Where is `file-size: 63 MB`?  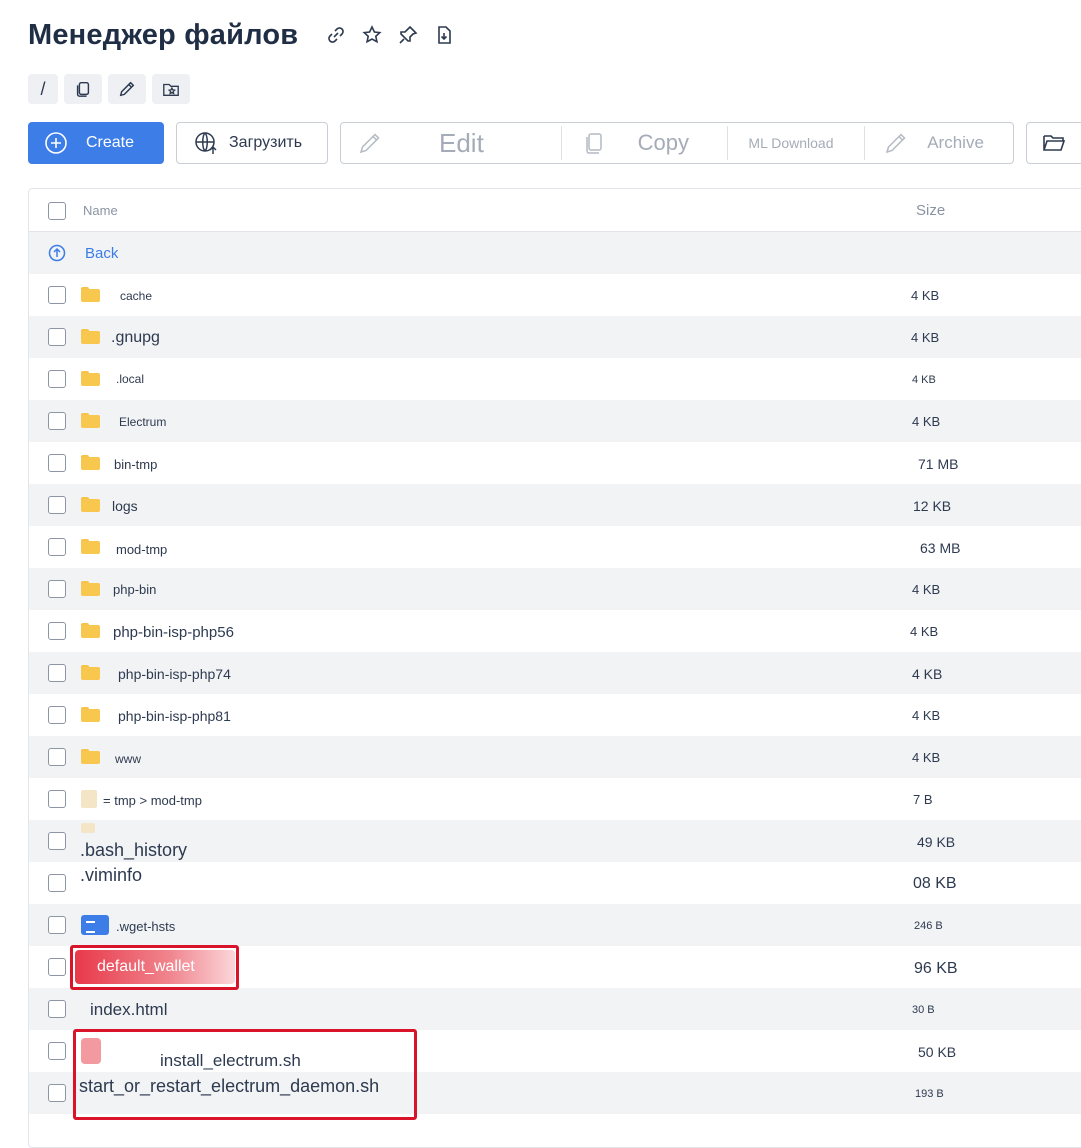 file-size: 63 MB is located at coordinates (940, 548).